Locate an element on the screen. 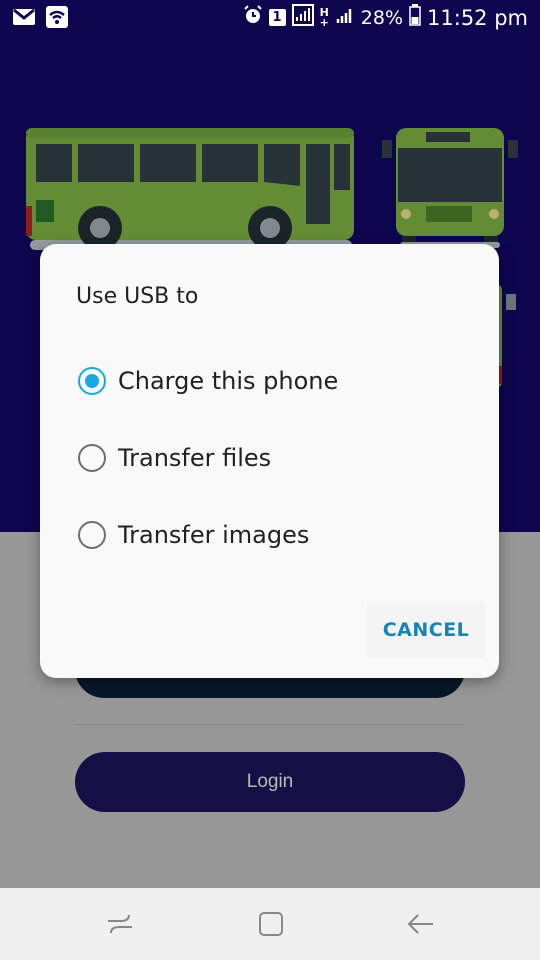 This screenshot has width=540, height=960. radio-selected-icon is located at coordinates (92, 381).